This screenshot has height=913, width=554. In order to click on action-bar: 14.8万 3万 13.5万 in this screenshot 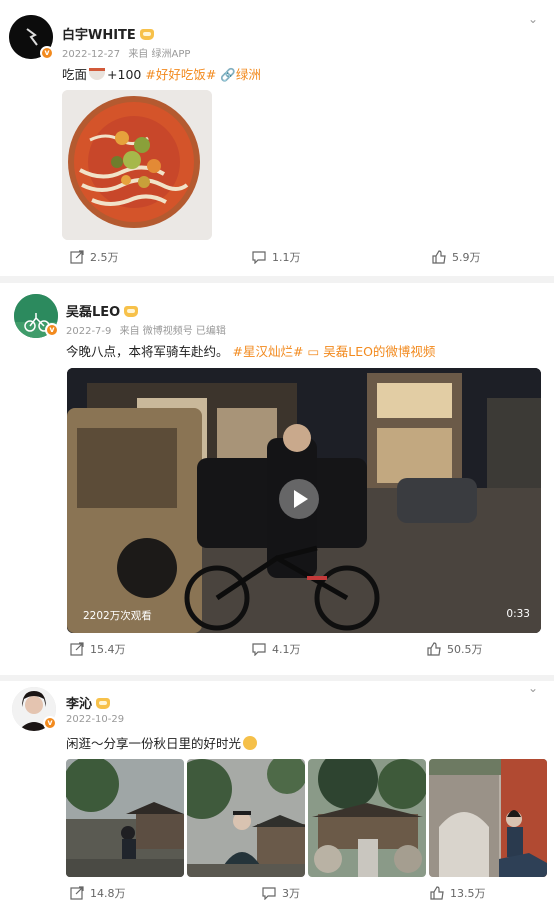, I will do `click(277, 895)`.